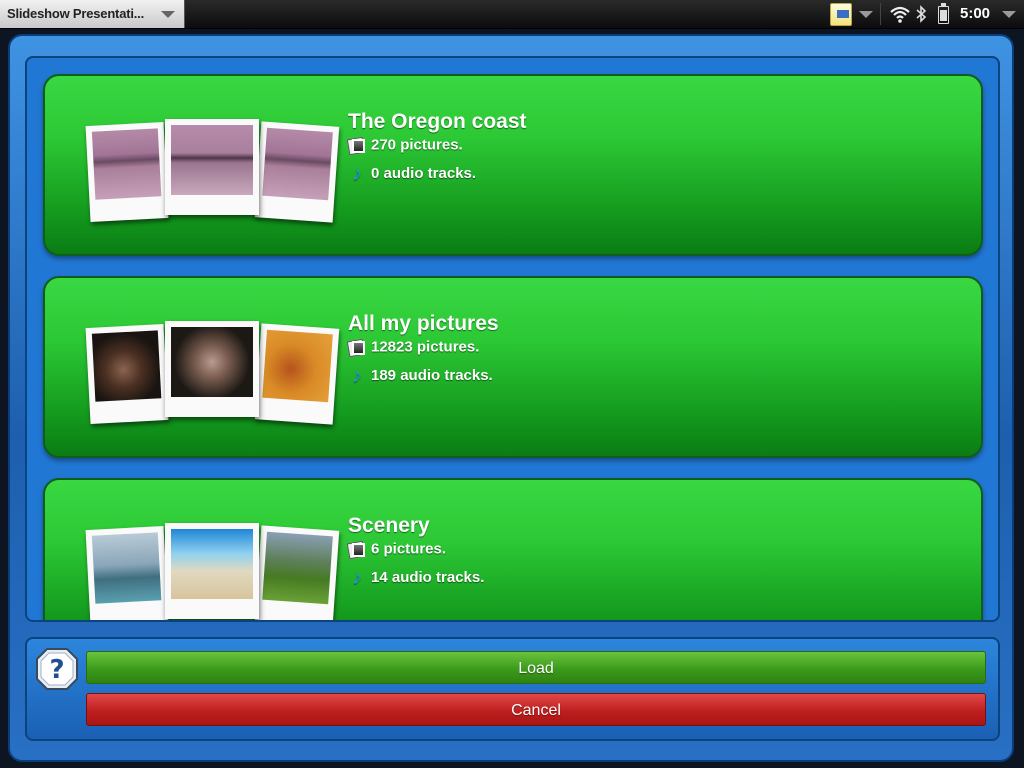 The image size is (1024, 768). I want to click on help-icon: ?, so click(57, 669).